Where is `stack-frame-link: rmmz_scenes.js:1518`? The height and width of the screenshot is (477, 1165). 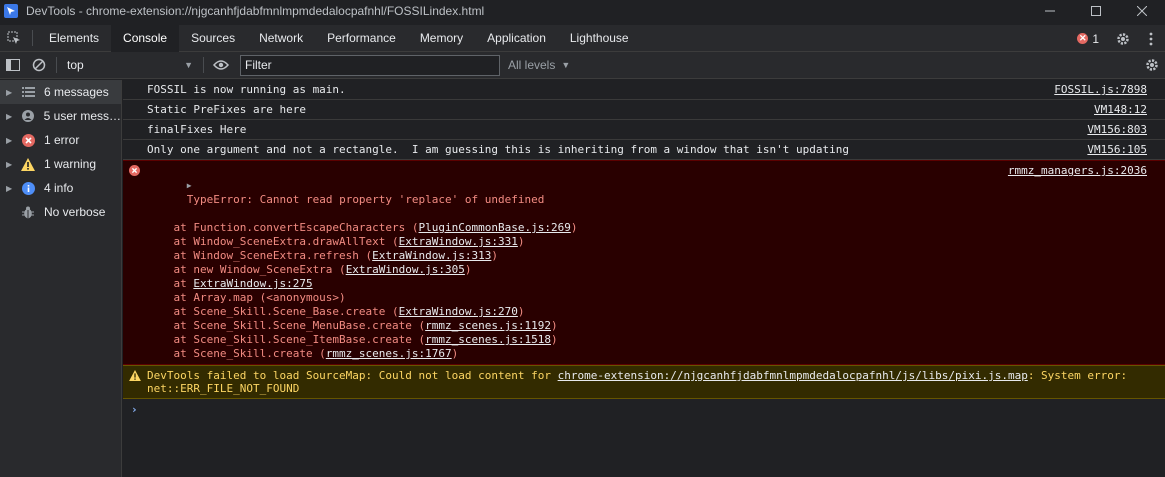 stack-frame-link: rmmz_scenes.js:1518 is located at coordinates (488, 339).